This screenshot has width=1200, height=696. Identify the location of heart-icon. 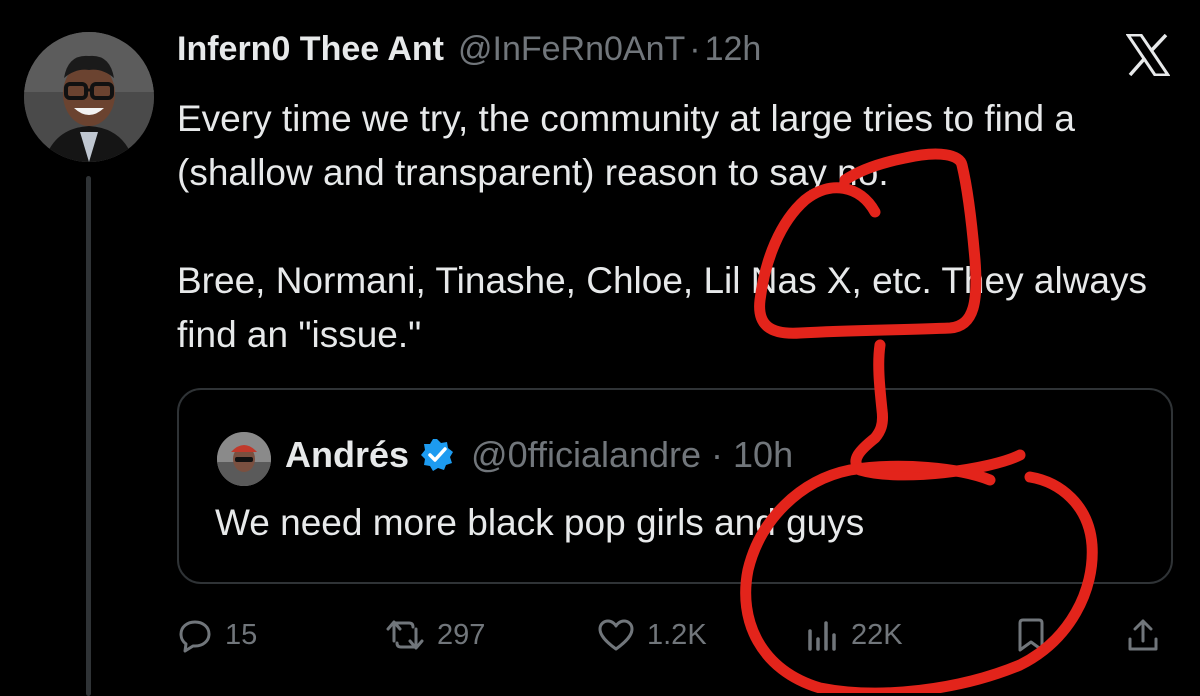
(616, 635).